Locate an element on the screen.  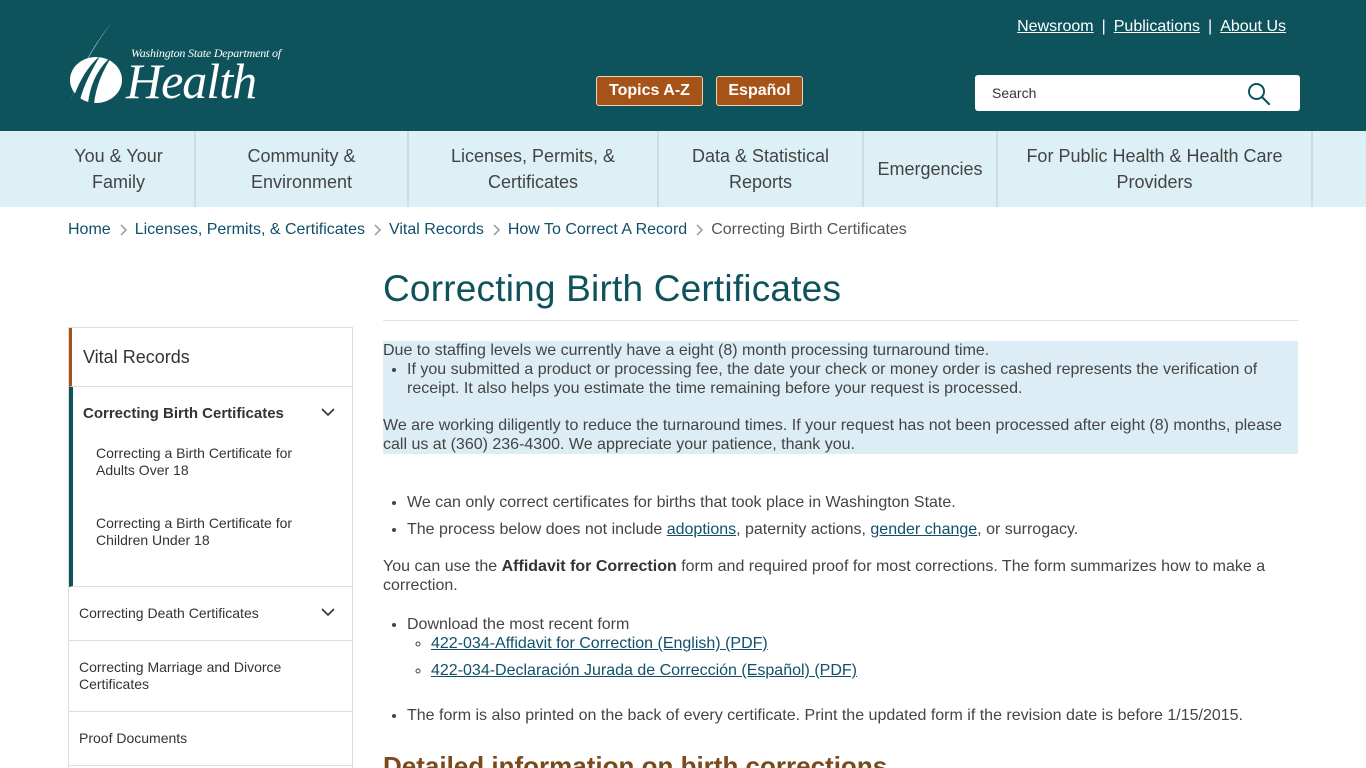
utility-links: Newsroom | Publications | About Us is located at coordinates (1151, 27).